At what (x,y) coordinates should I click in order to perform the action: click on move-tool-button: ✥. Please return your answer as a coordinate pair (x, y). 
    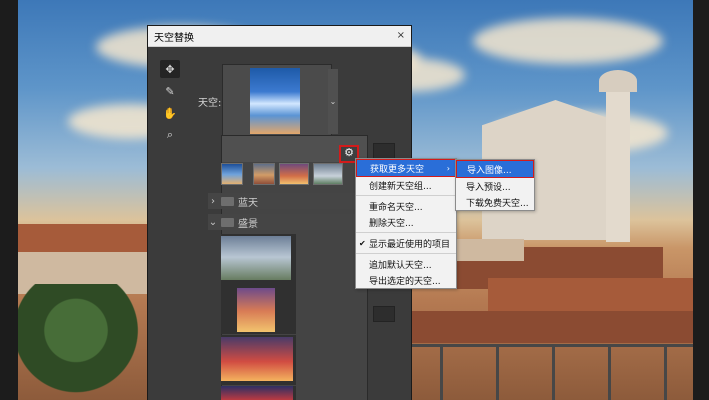
    Looking at the image, I should click on (170, 69).